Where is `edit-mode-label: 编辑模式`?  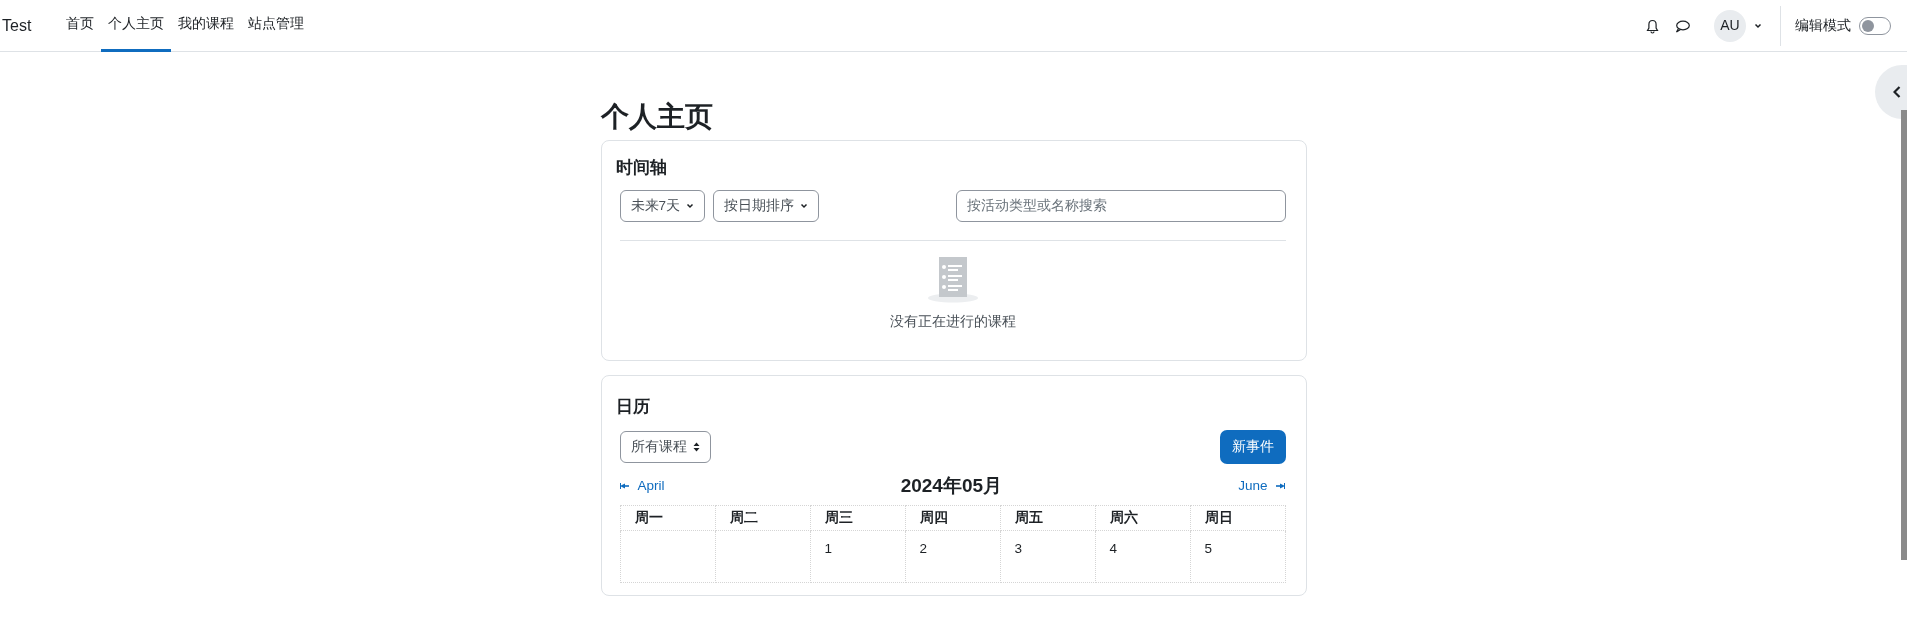
edit-mode-label: 编辑模式 is located at coordinates (1823, 25).